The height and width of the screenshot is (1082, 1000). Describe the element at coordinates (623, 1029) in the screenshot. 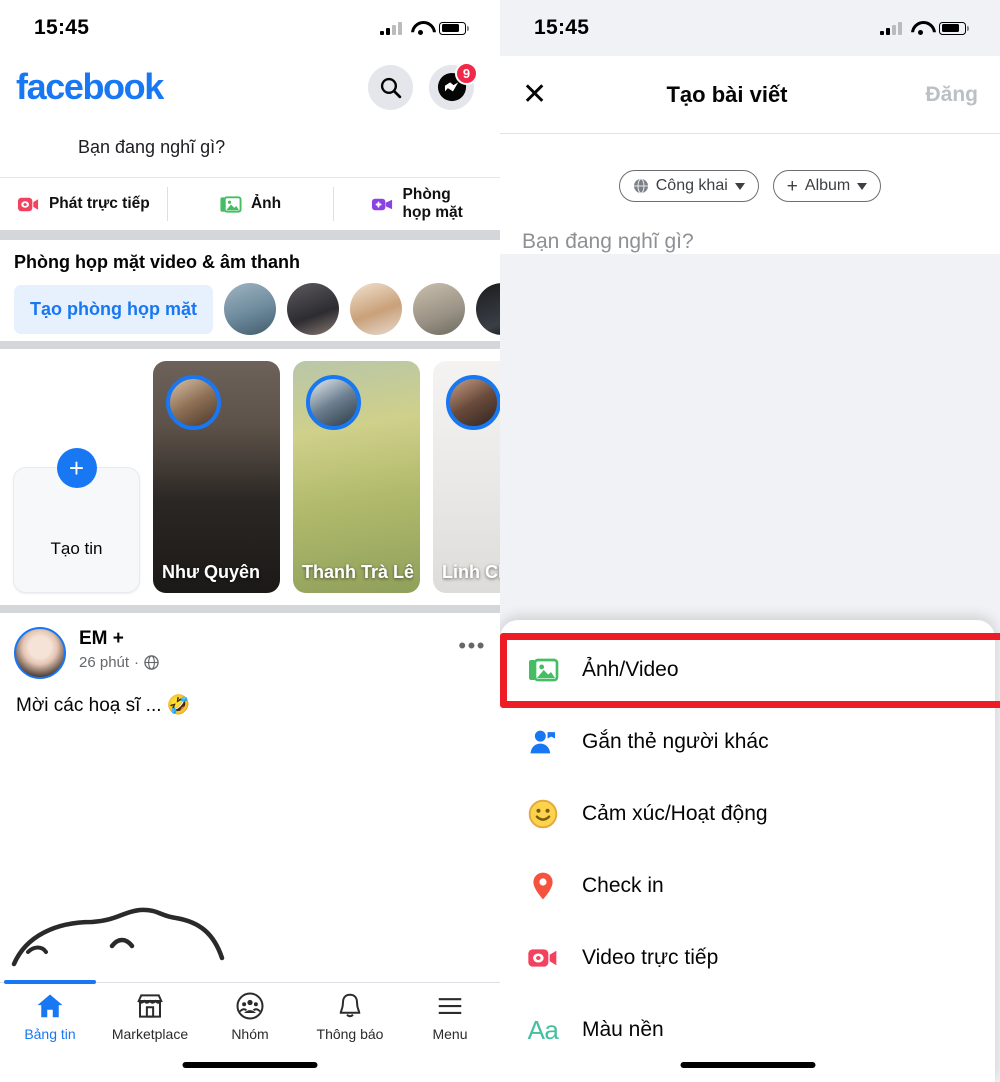

I see `option-label: Màu nền` at that location.